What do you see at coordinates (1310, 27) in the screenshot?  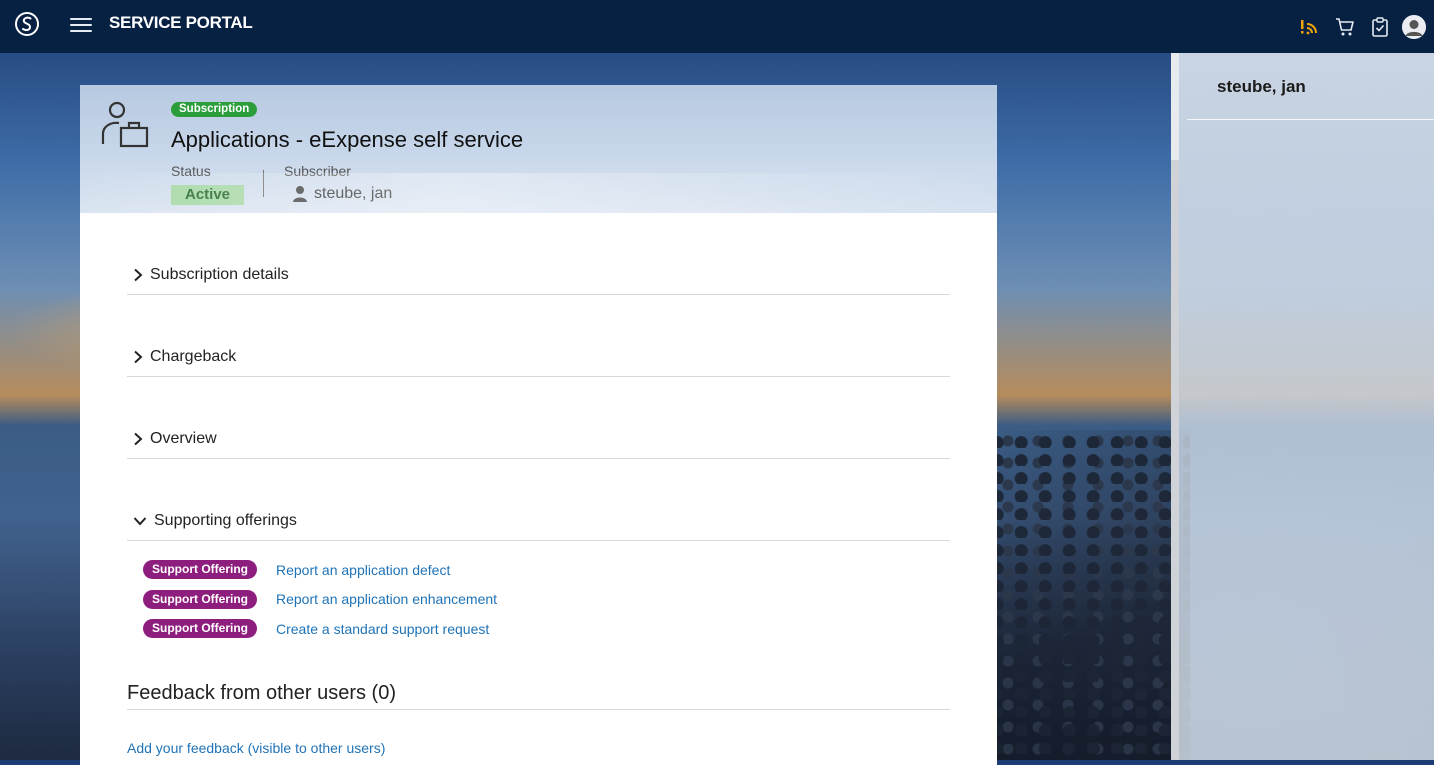 I see `notifications-icon` at bounding box center [1310, 27].